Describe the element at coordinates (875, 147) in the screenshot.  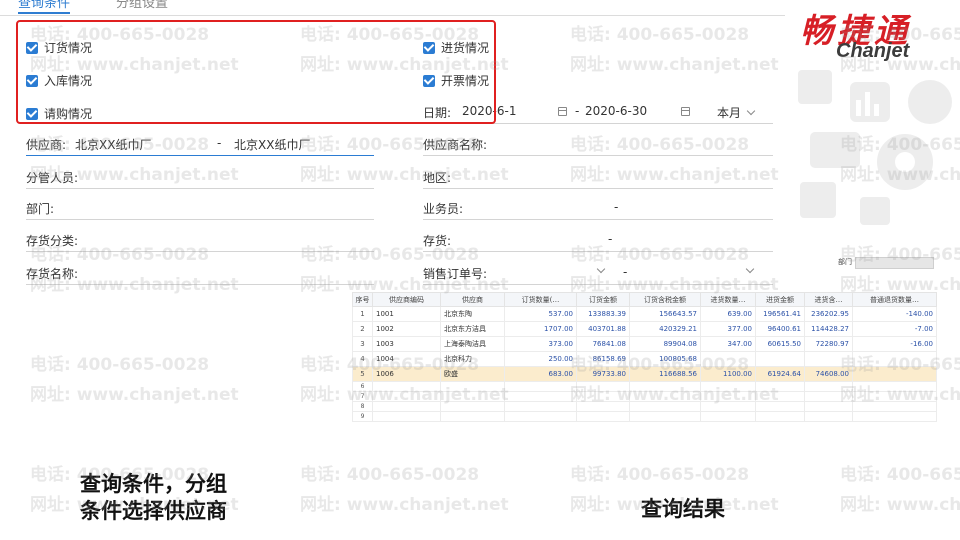
I see `decorative-cloud-icons` at that location.